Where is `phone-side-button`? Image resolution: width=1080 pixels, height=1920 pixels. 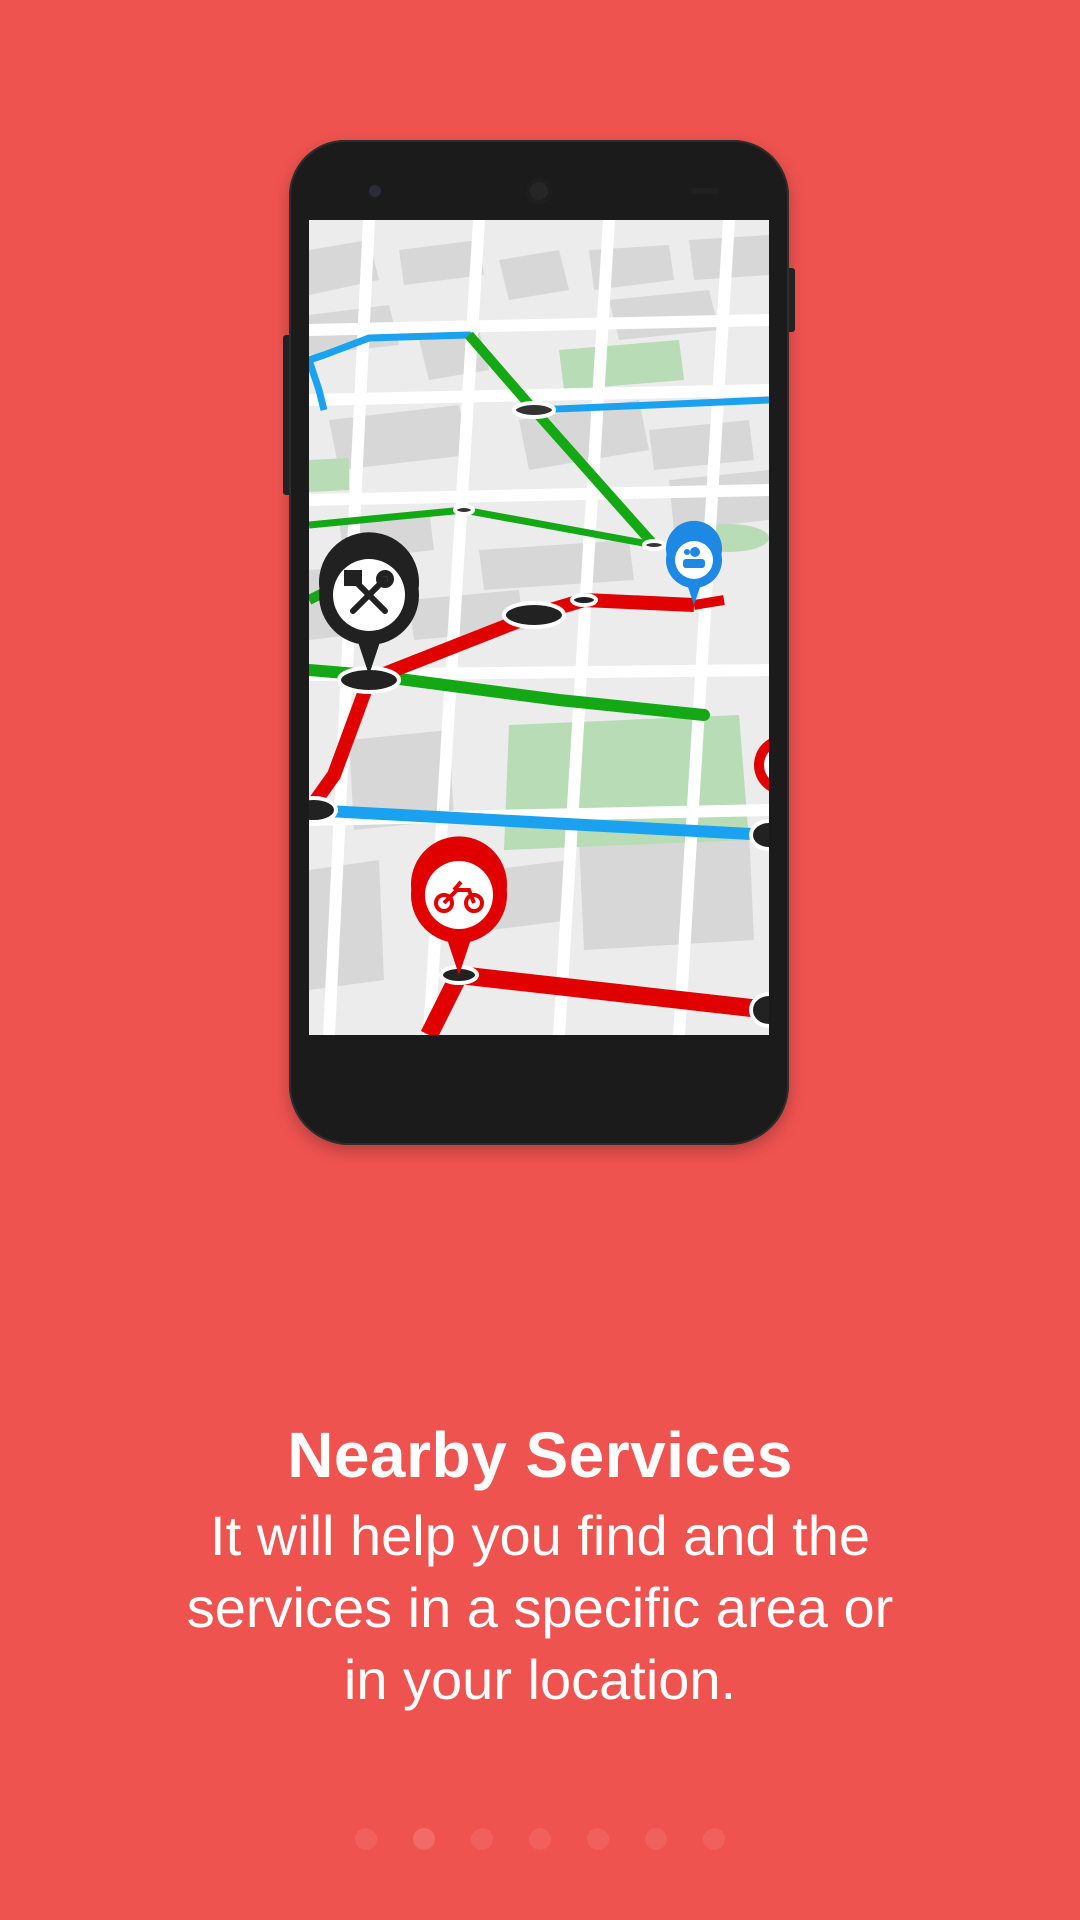 phone-side-button is located at coordinates (286, 415).